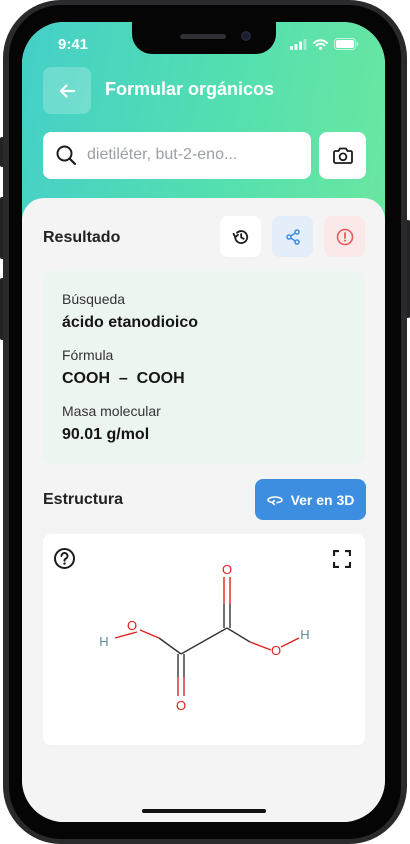 This screenshot has height=844, width=410. What do you see at coordinates (196, 155) in the screenshot?
I see `search-input` at bounding box center [196, 155].